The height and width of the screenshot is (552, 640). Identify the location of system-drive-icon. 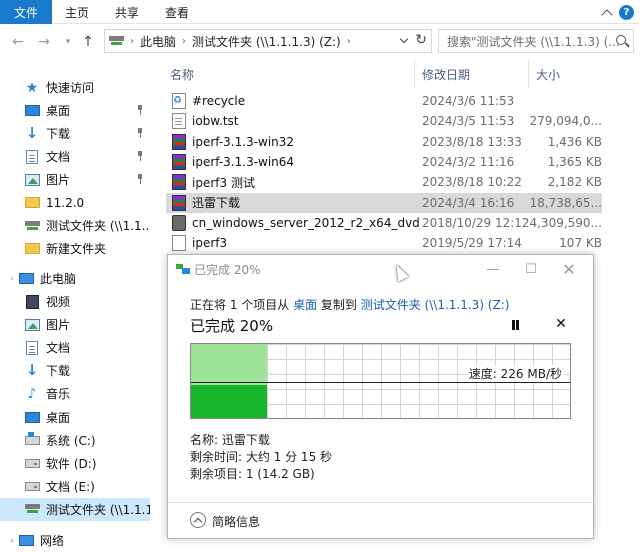
(32, 439).